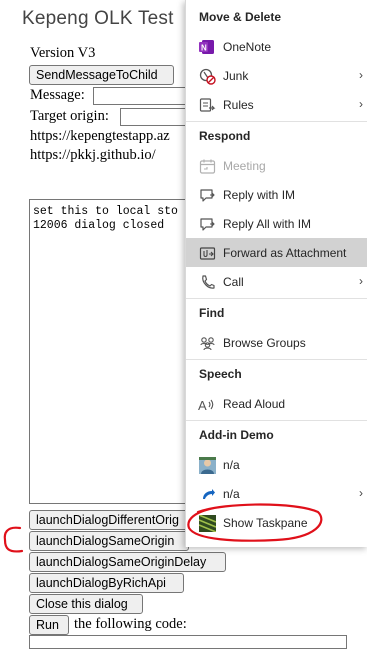 The height and width of the screenshot is (649, 367). Describe the element at coordinates (106, 583) in the screenshot. I see `launch-dialog-rich-api-button: launchDialogByRichApi` at that location.